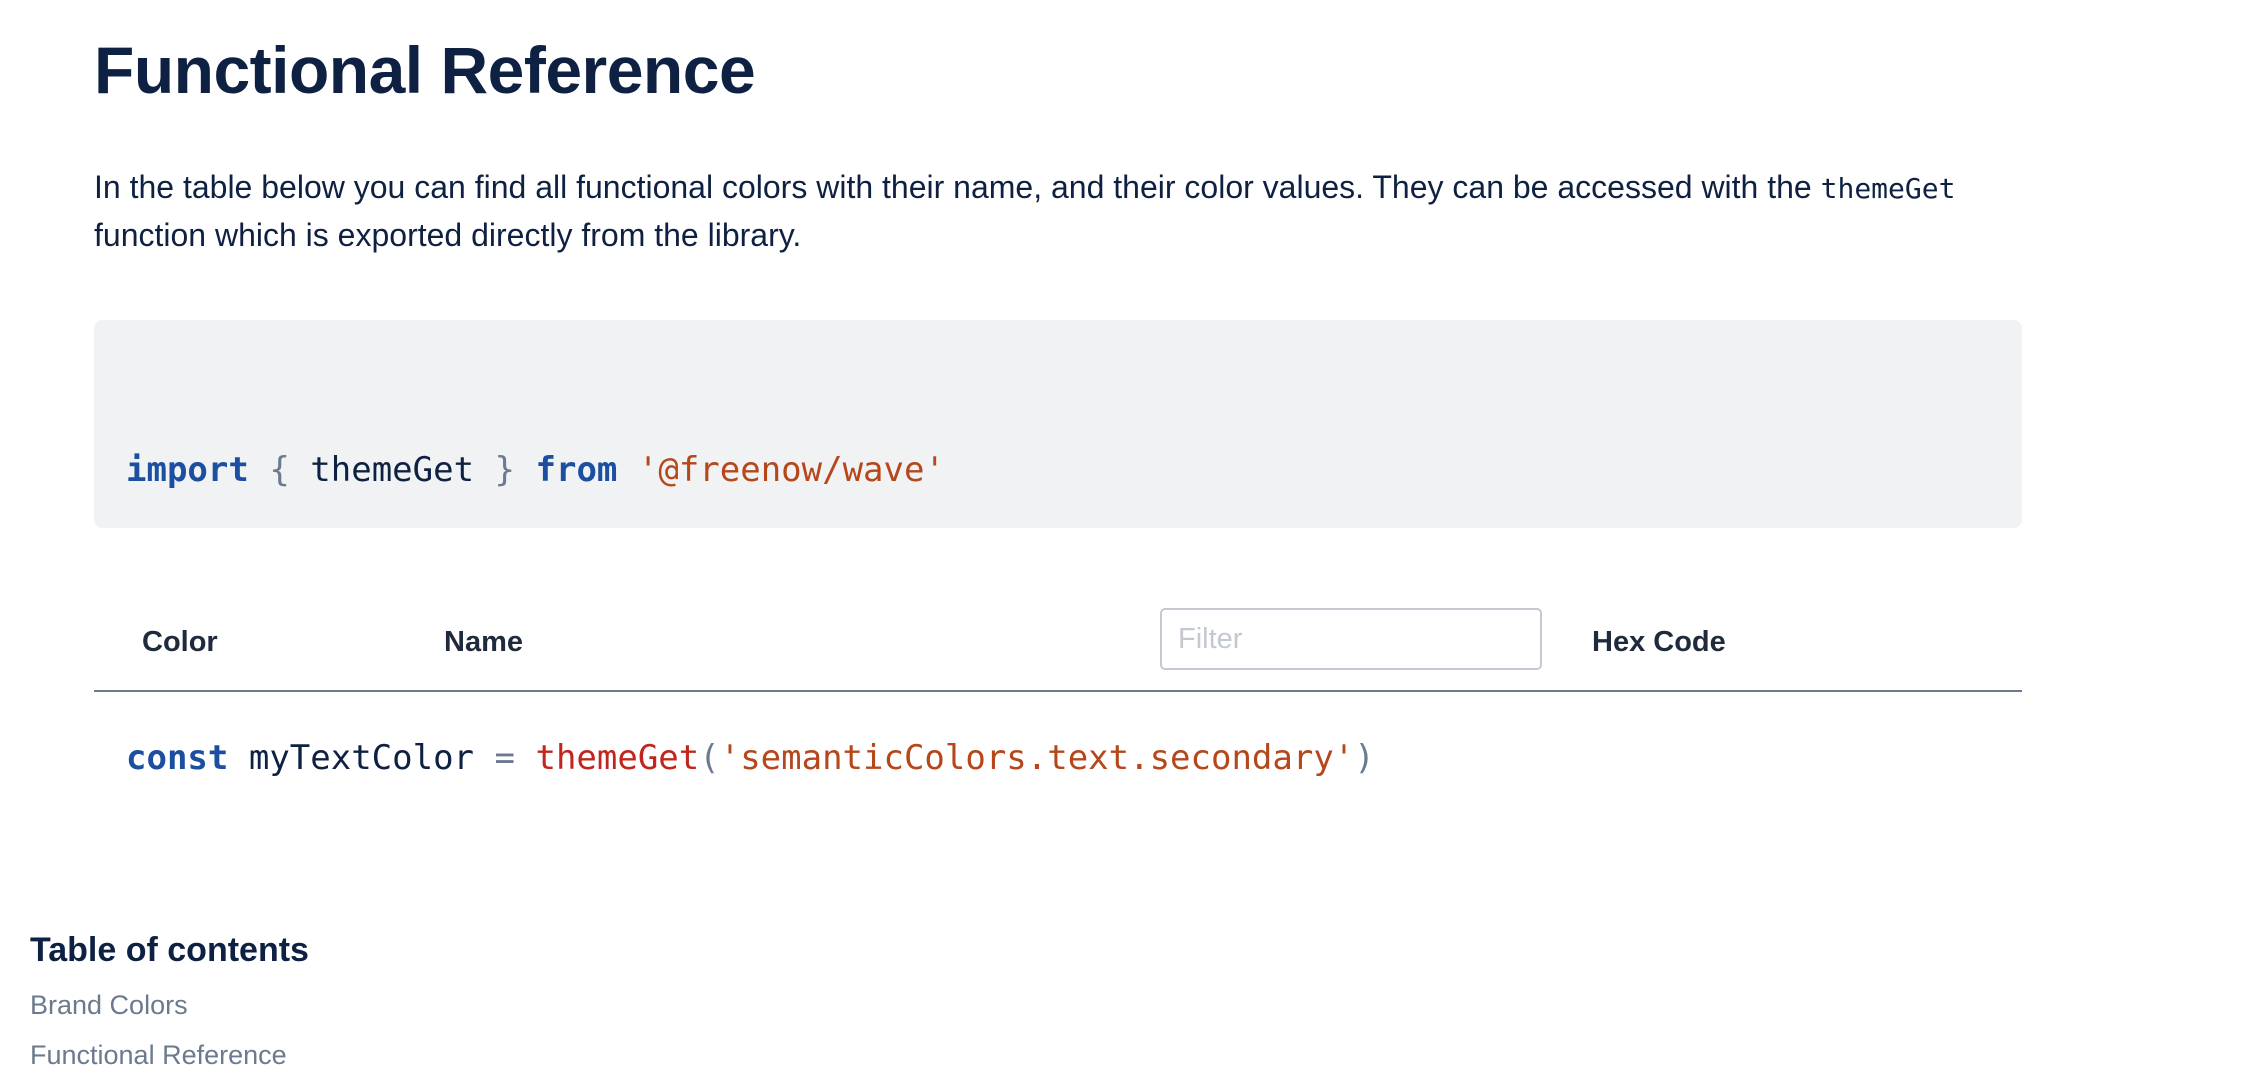 The image size is (2254, 1072). I want to click on code-identifier-themeget: themeGet, so click(392, 470).